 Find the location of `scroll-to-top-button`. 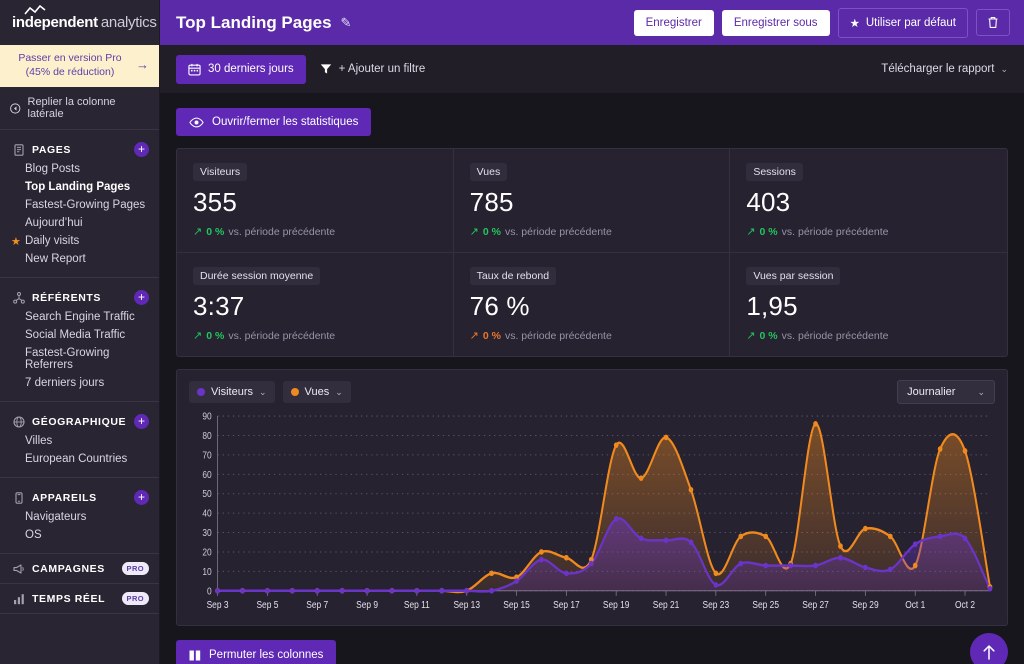

scroll-to-top-button is located at coordinates (989, 648).